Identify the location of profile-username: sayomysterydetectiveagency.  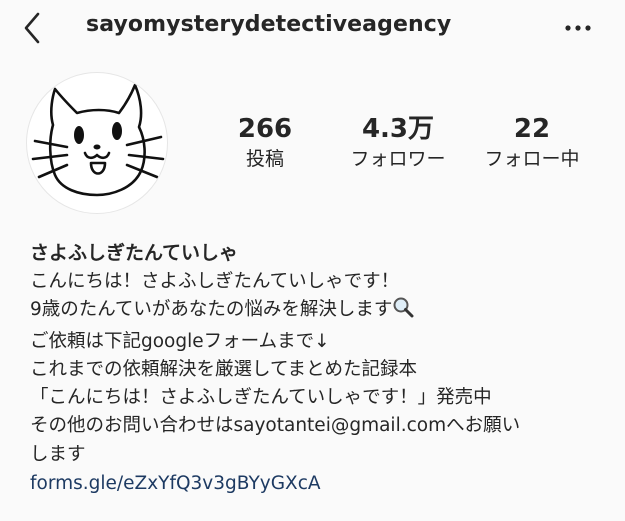
(269, 24).